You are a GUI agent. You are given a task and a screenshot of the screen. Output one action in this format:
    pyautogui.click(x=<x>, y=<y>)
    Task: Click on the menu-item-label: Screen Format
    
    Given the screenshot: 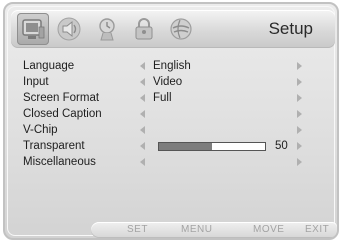 What is the action you would take?
    pyautogui.click(x=61, y=98)
    